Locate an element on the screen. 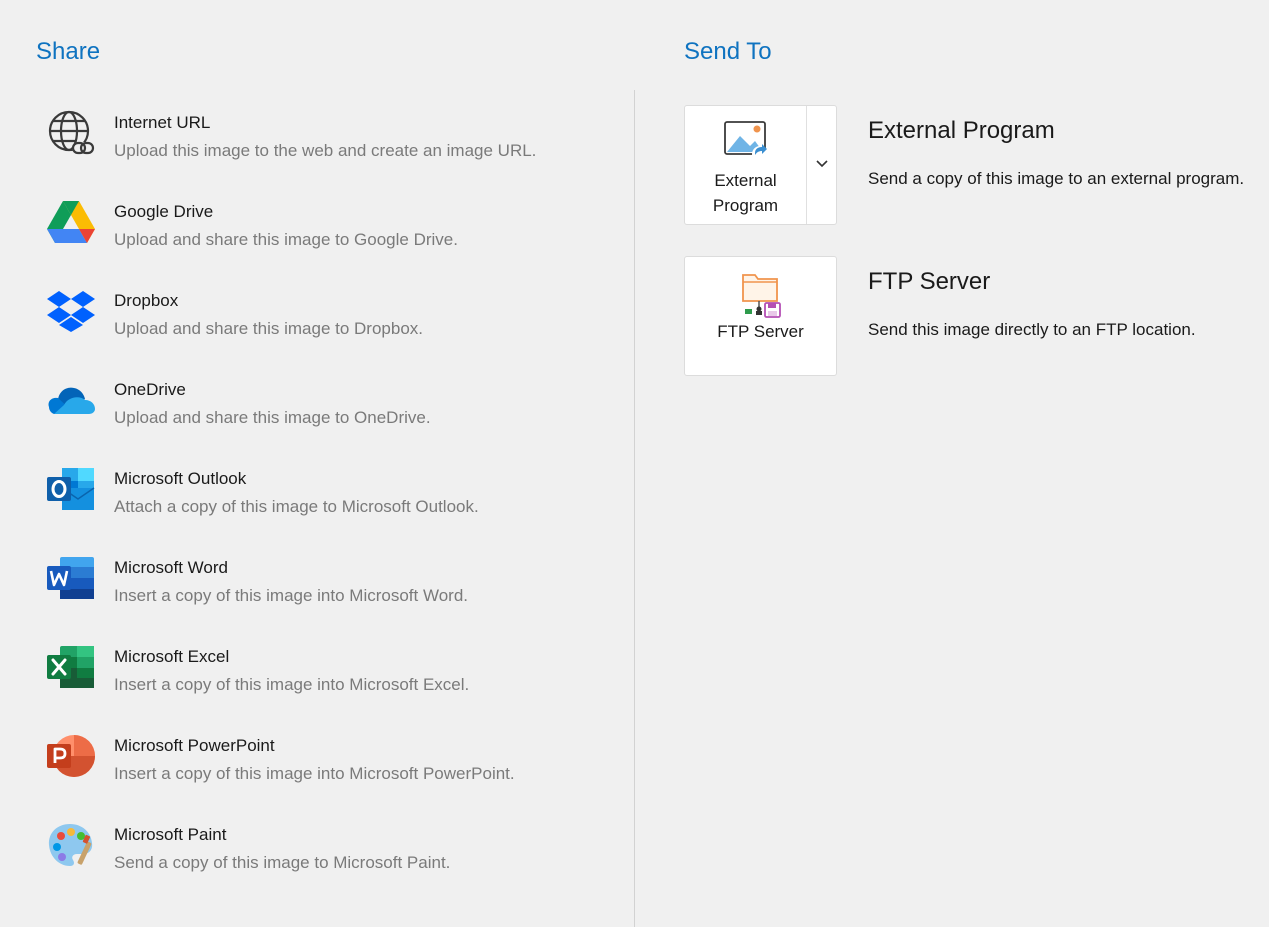 This screenshot has width=1269, height=927. section-divider is located at coordinates (634, 508).